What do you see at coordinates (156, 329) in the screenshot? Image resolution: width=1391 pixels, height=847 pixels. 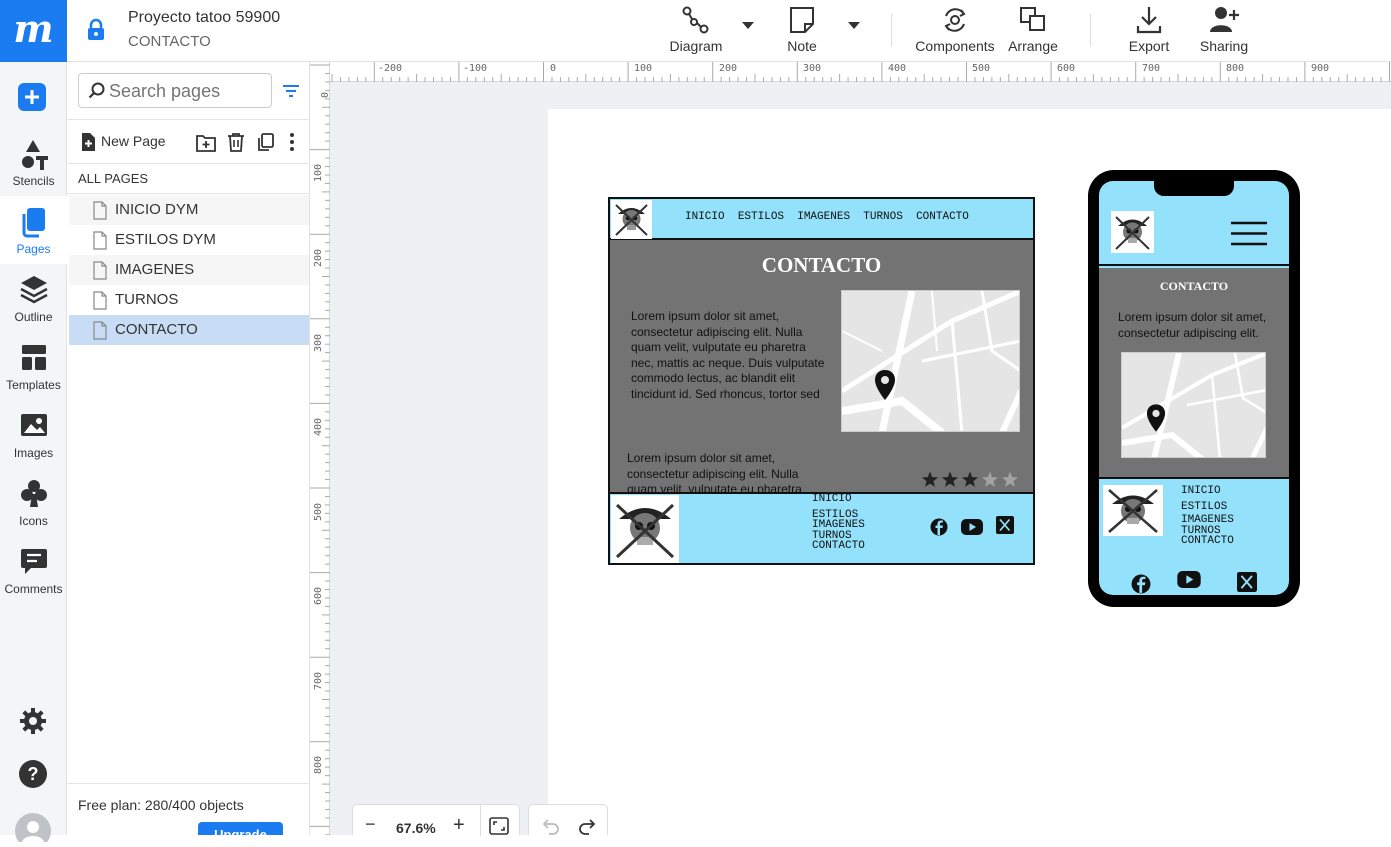 I see `page-item-label: CONTACTO` at bounding box center [156, 329].